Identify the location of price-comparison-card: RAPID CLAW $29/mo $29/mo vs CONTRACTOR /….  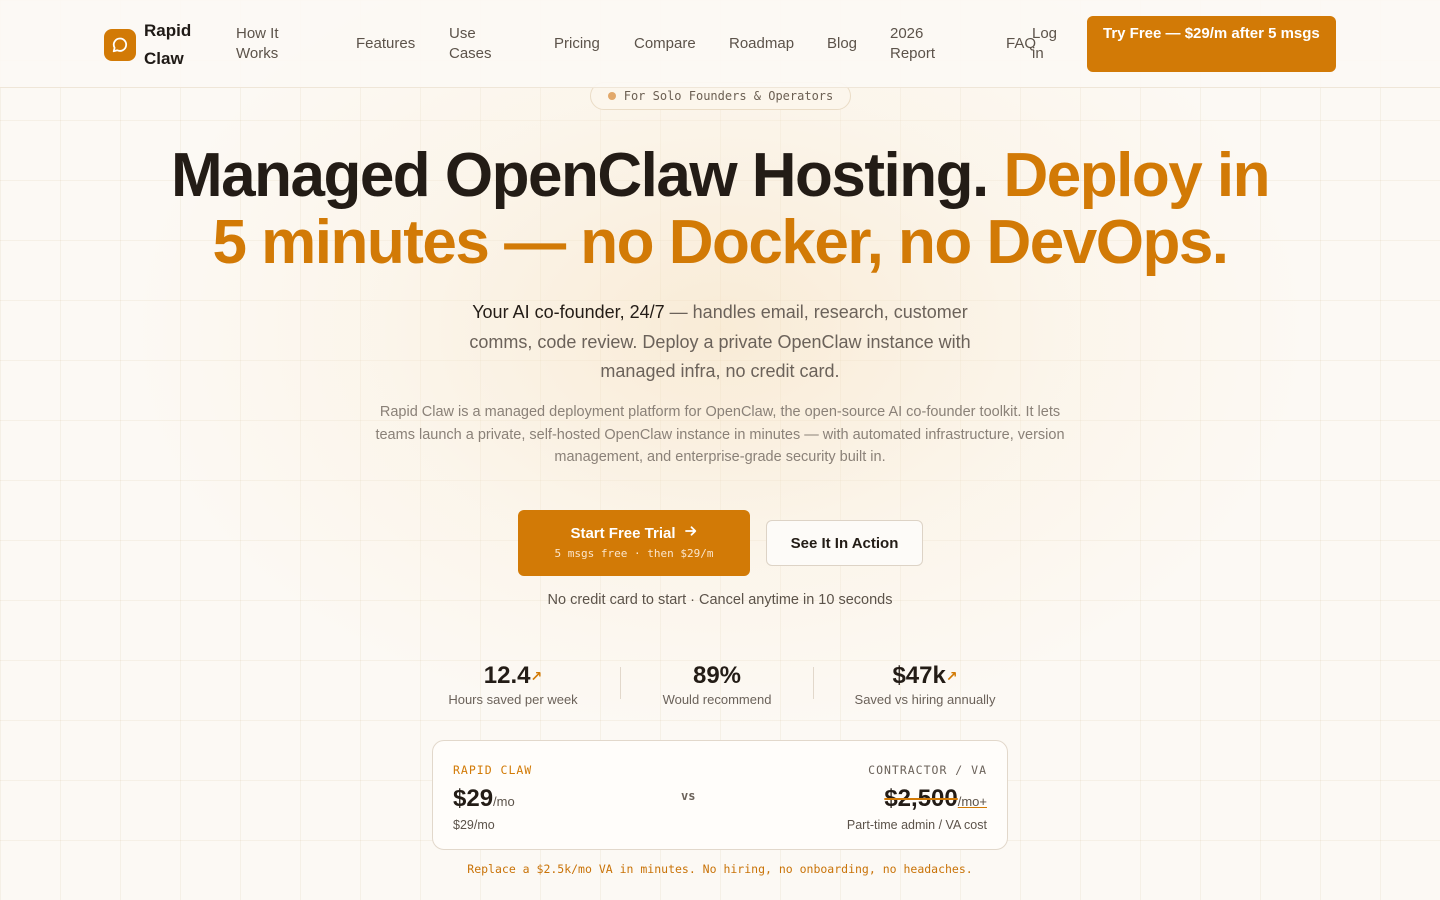
(720, 795).